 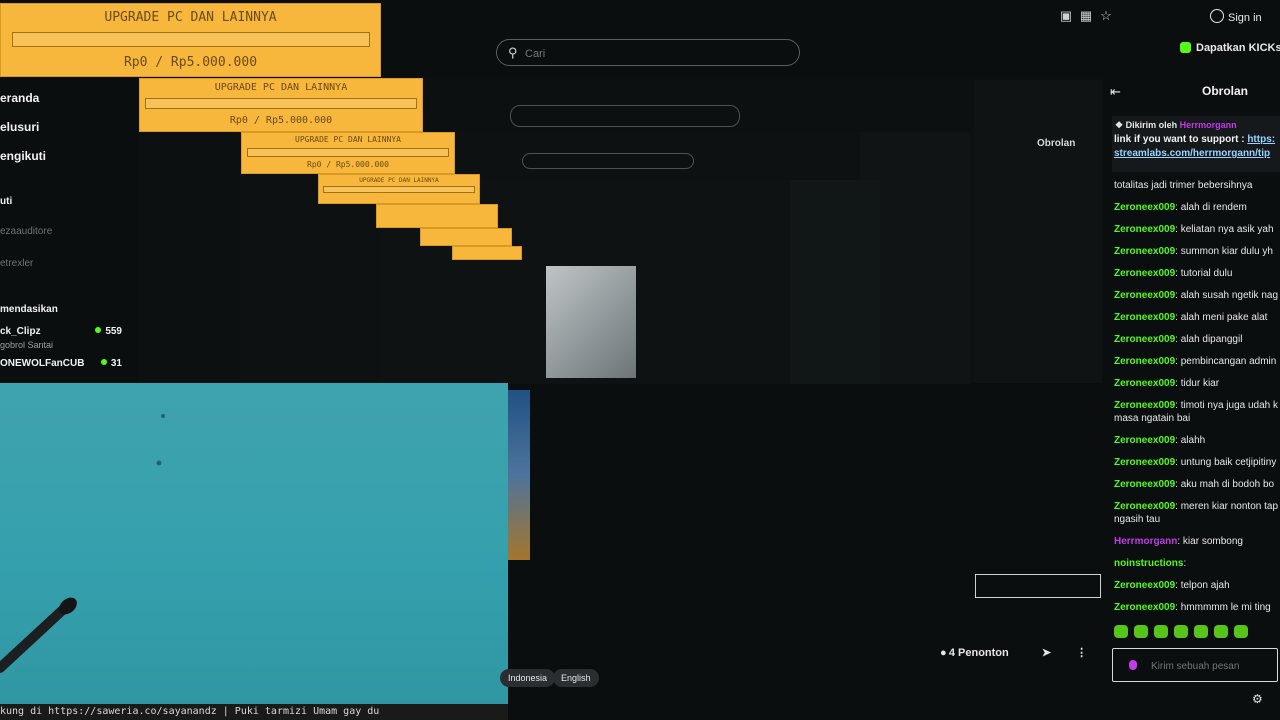 What do you see at coordinates (1066, 16) in the screenshot?
I see `pip-icon: ▣` at bounding box center [1066, 16].